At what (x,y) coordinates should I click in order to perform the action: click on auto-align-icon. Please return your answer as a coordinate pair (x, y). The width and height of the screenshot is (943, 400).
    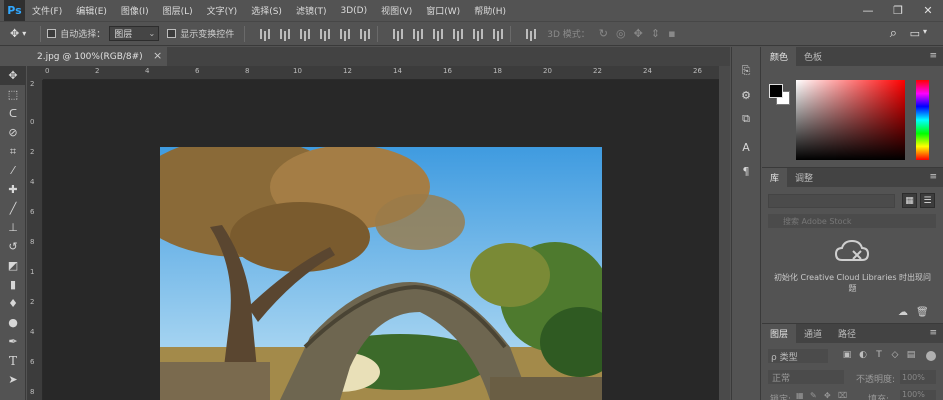
    Looking at the image, I should click on (527, 34).